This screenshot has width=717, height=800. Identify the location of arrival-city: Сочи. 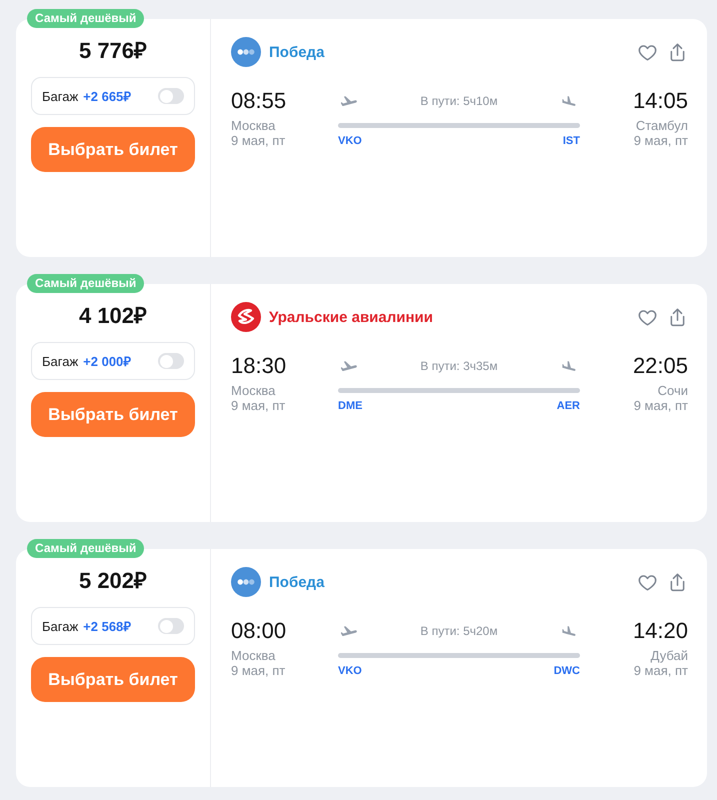
(673, 390).